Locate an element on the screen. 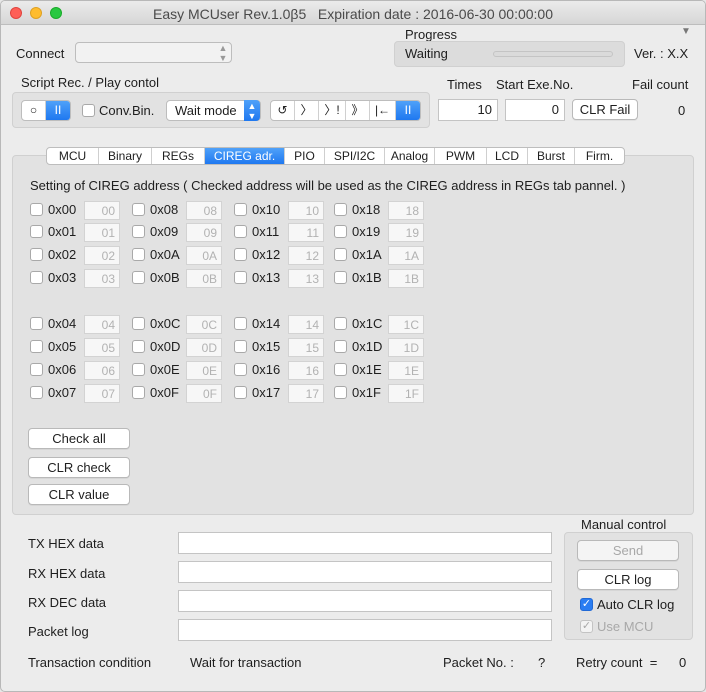 The width and height of the screenshot is (706, 692). cireg-value-input: 08 is located at coordinates (204, 210).